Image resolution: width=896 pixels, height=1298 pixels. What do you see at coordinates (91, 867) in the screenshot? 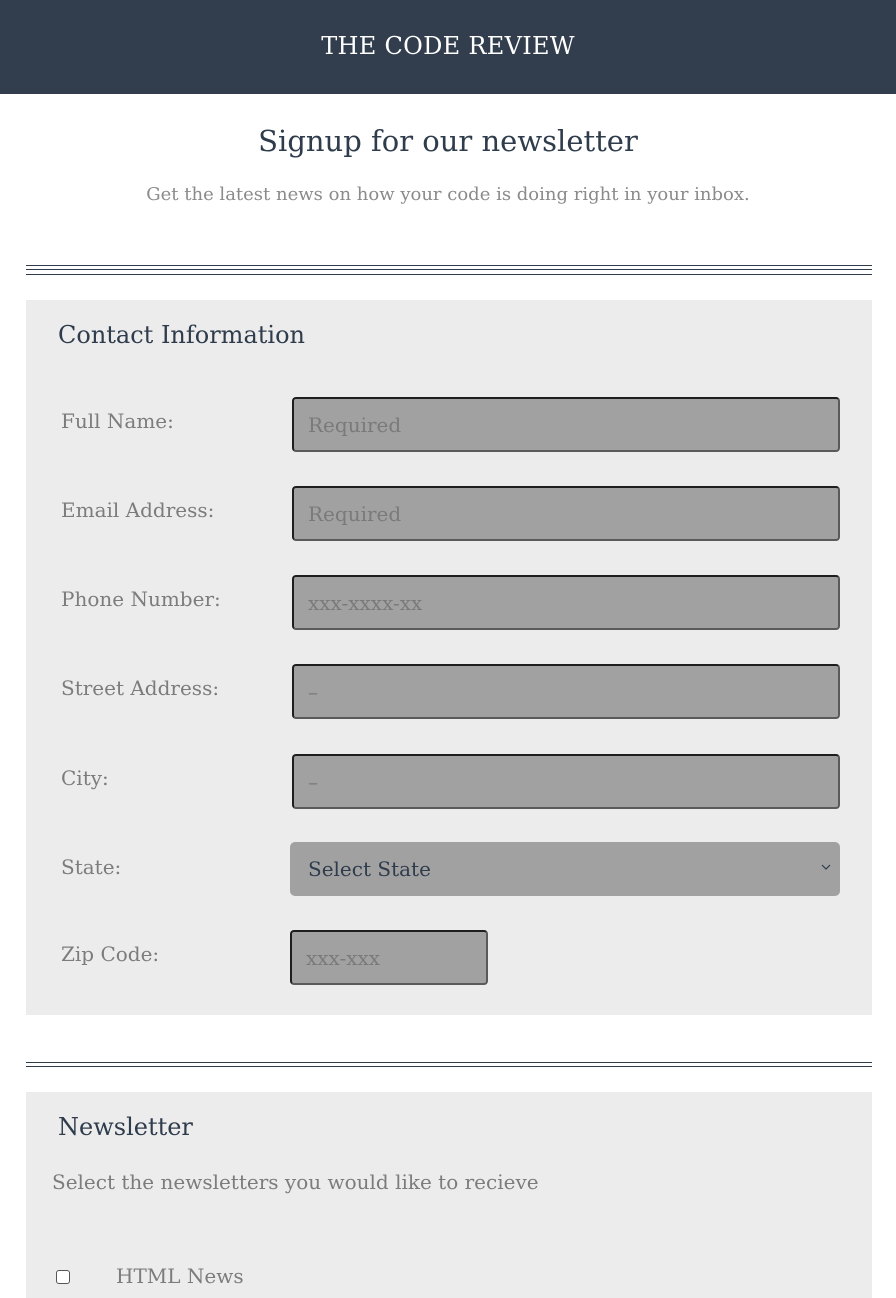
I see `state-label: State:` at bounding box center [91, 867].